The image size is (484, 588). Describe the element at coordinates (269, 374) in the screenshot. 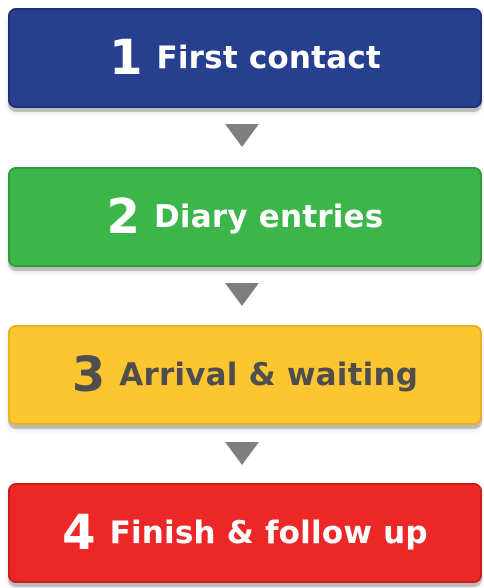

I see `step-label: Arrival & waiting` at that location.